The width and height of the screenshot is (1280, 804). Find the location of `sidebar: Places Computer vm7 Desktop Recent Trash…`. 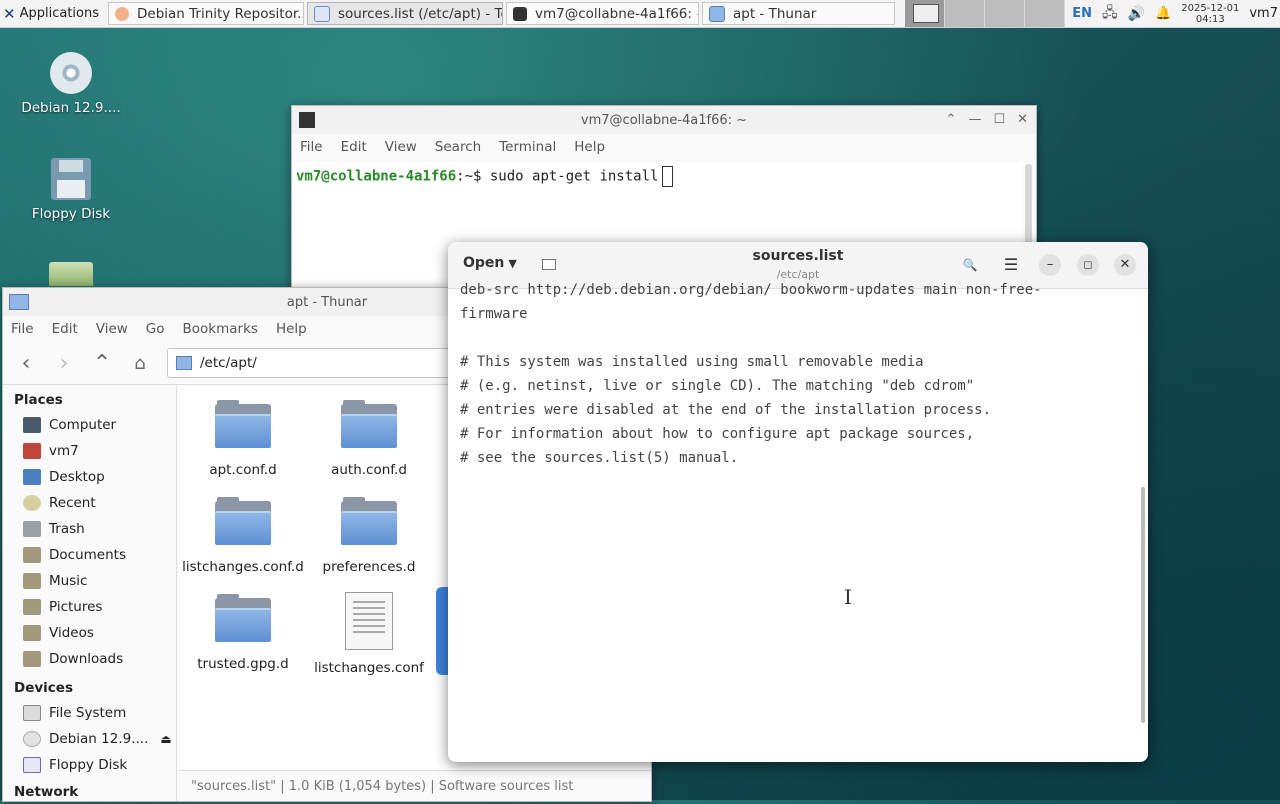

sidebar: Places Computer vm7 Desktop Recent Trash… is located at coordinates (90, 593).